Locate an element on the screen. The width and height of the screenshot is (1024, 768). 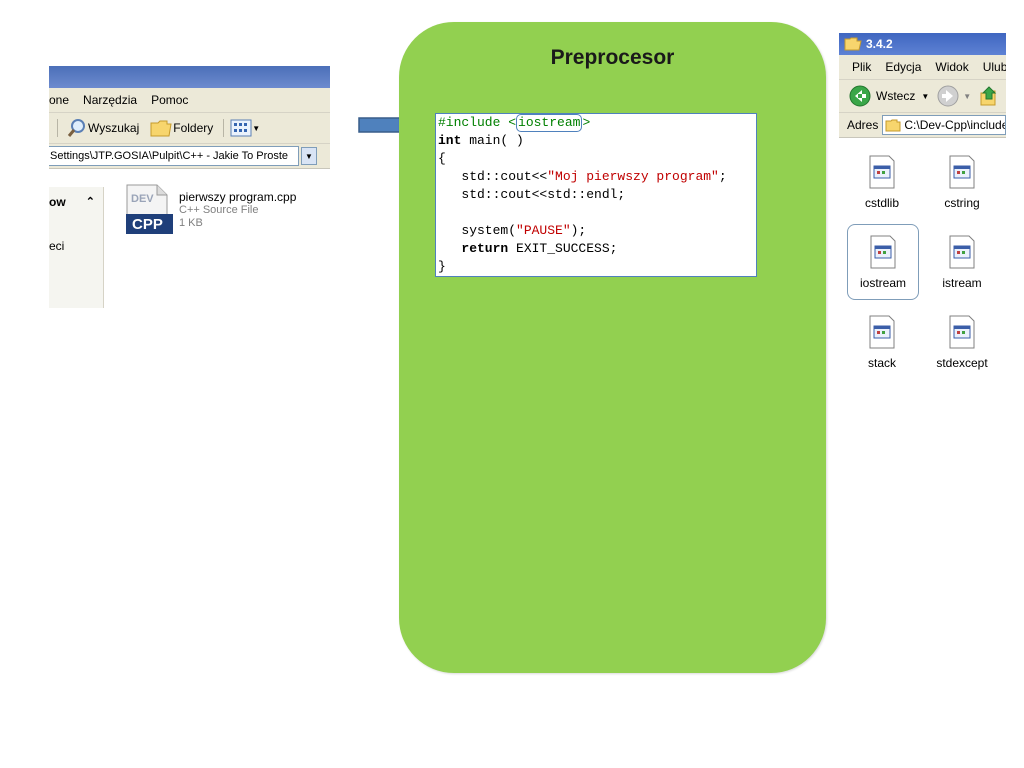
keyword-int: int is located at coordinates (450, 140).